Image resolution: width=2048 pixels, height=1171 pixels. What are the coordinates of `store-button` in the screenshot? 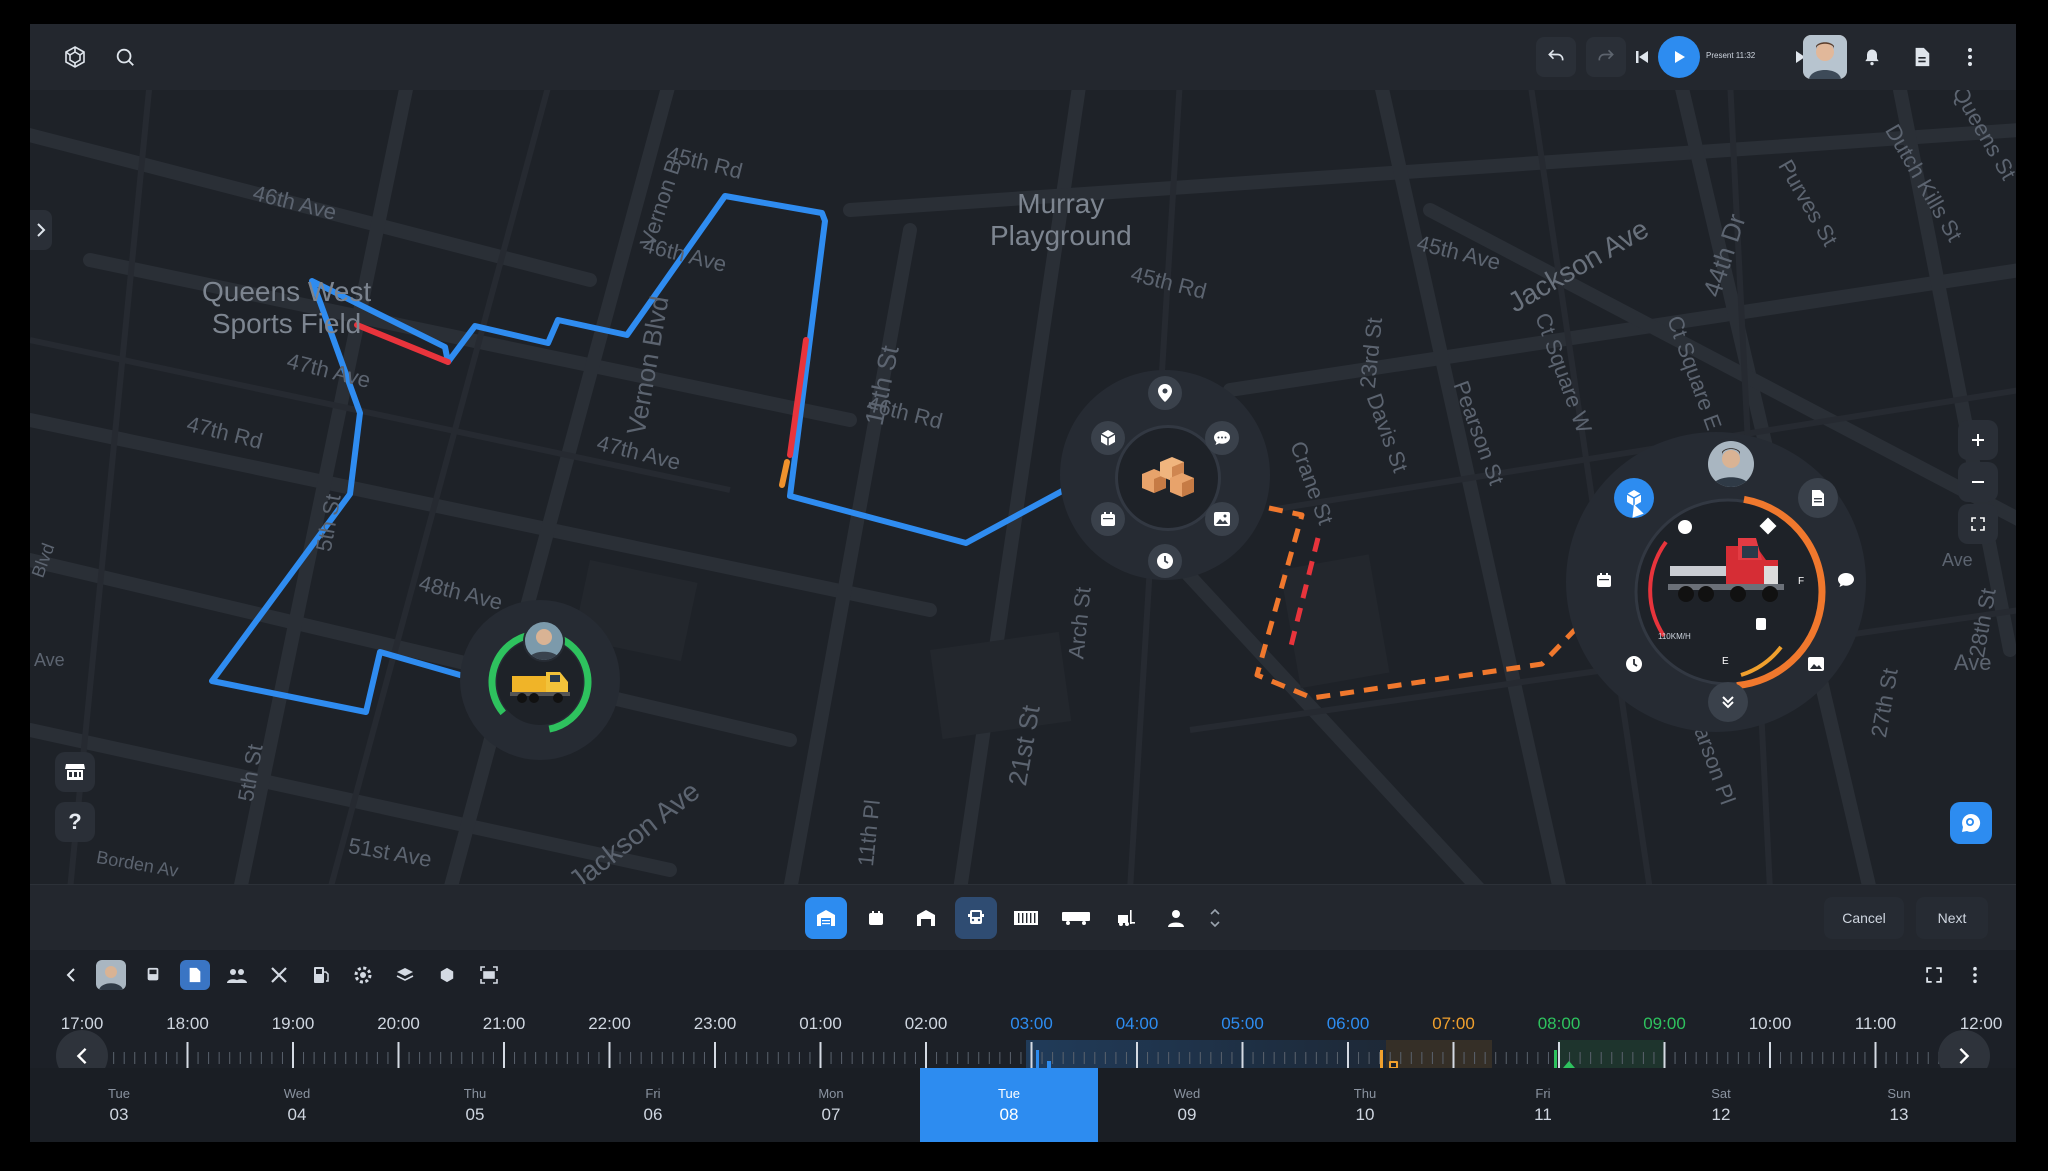 It's located at (75, 772).